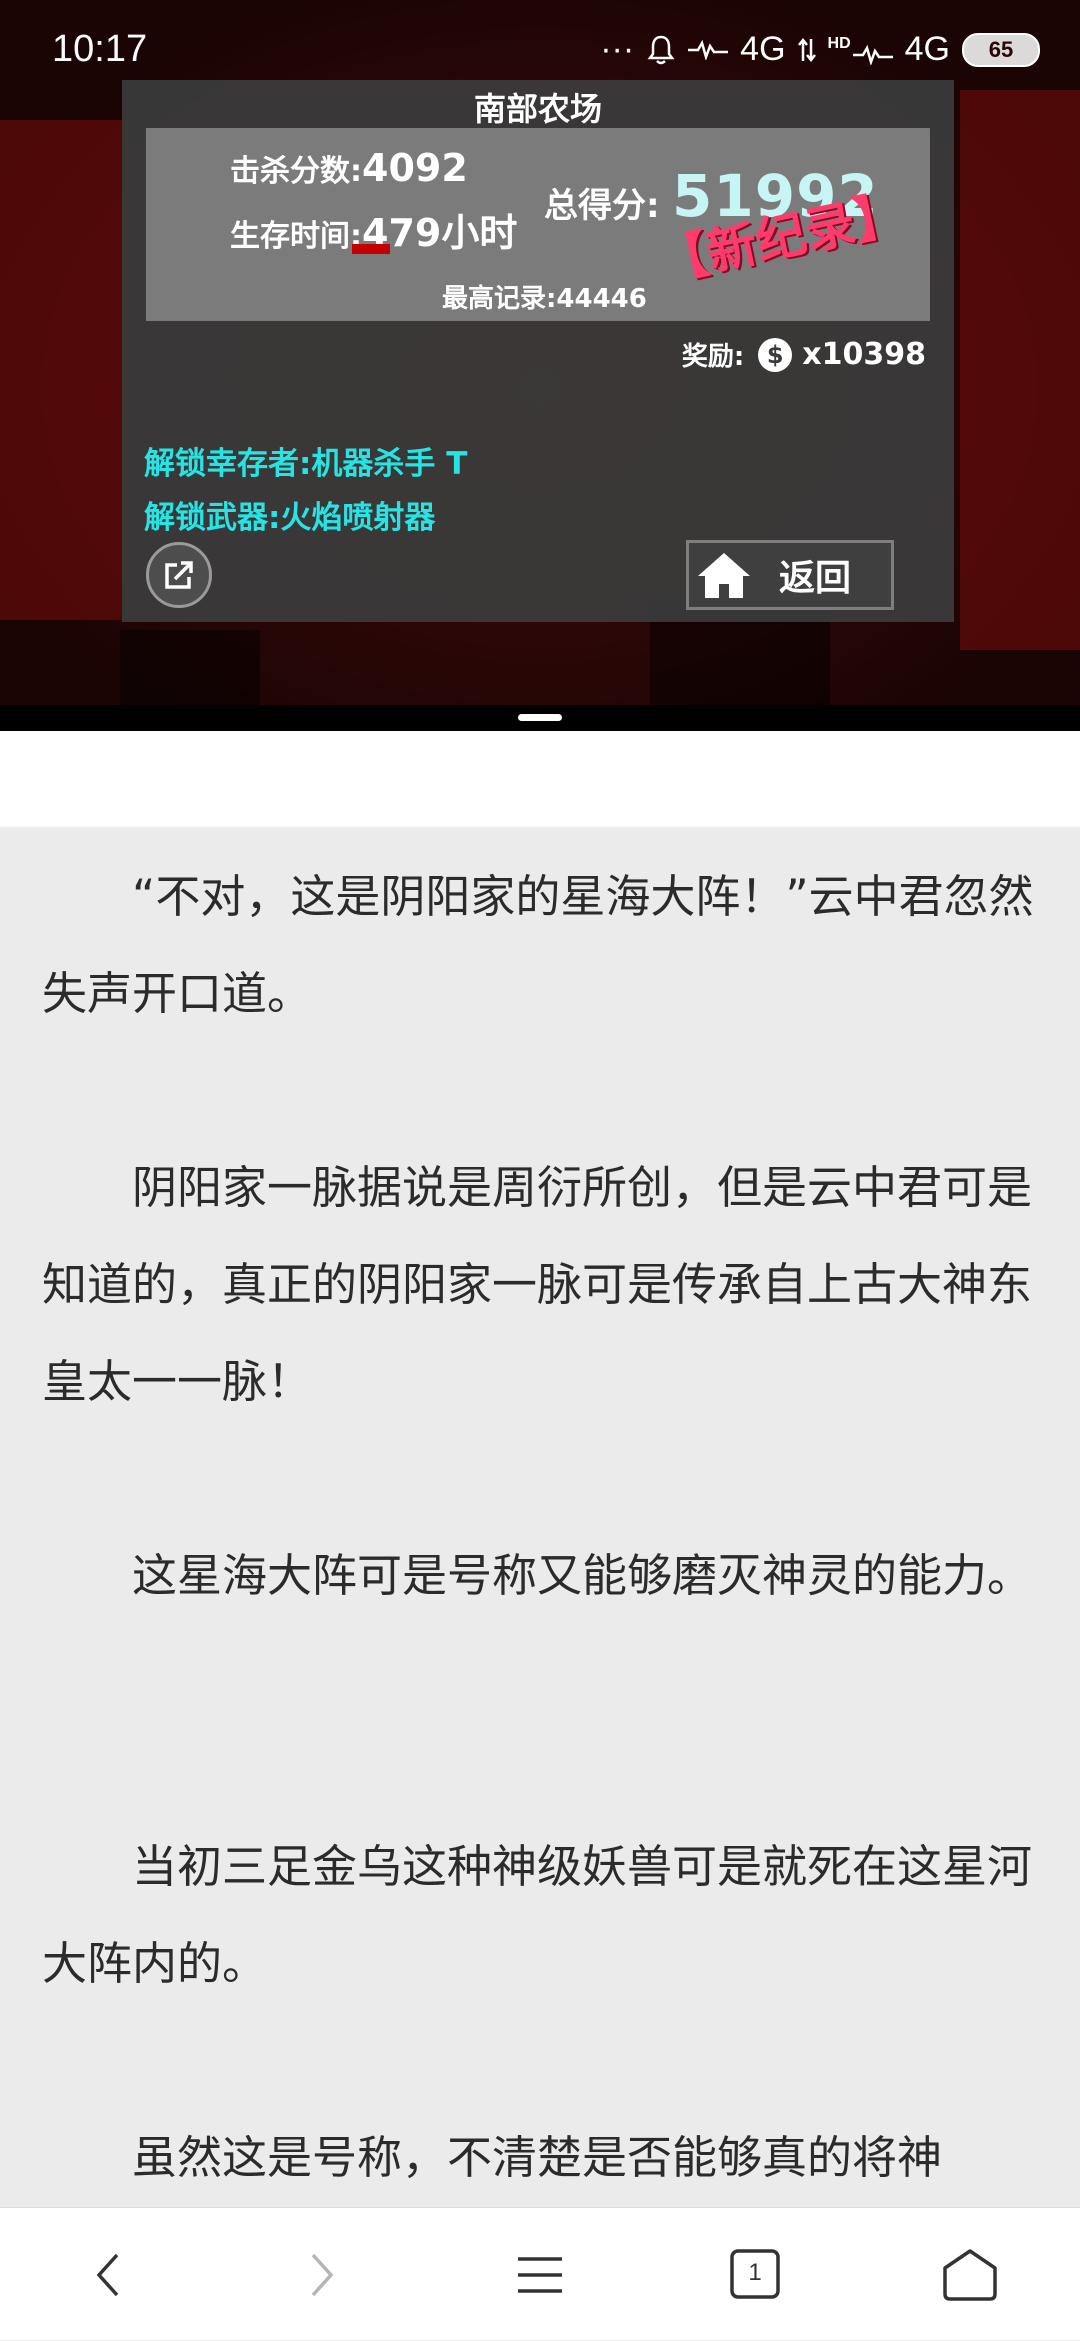 This screenshot has width=1080, height=2341. I want to click on background-block, so click(190, 667).